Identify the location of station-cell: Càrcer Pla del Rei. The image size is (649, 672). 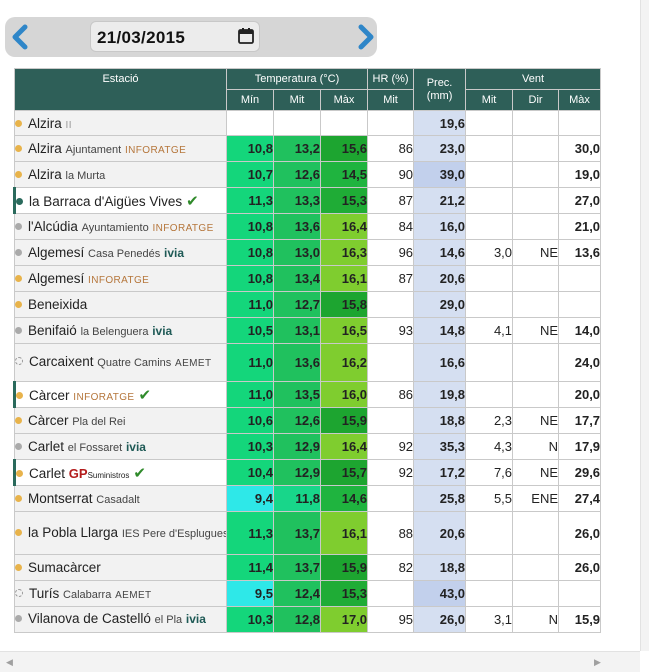
(120, 420).